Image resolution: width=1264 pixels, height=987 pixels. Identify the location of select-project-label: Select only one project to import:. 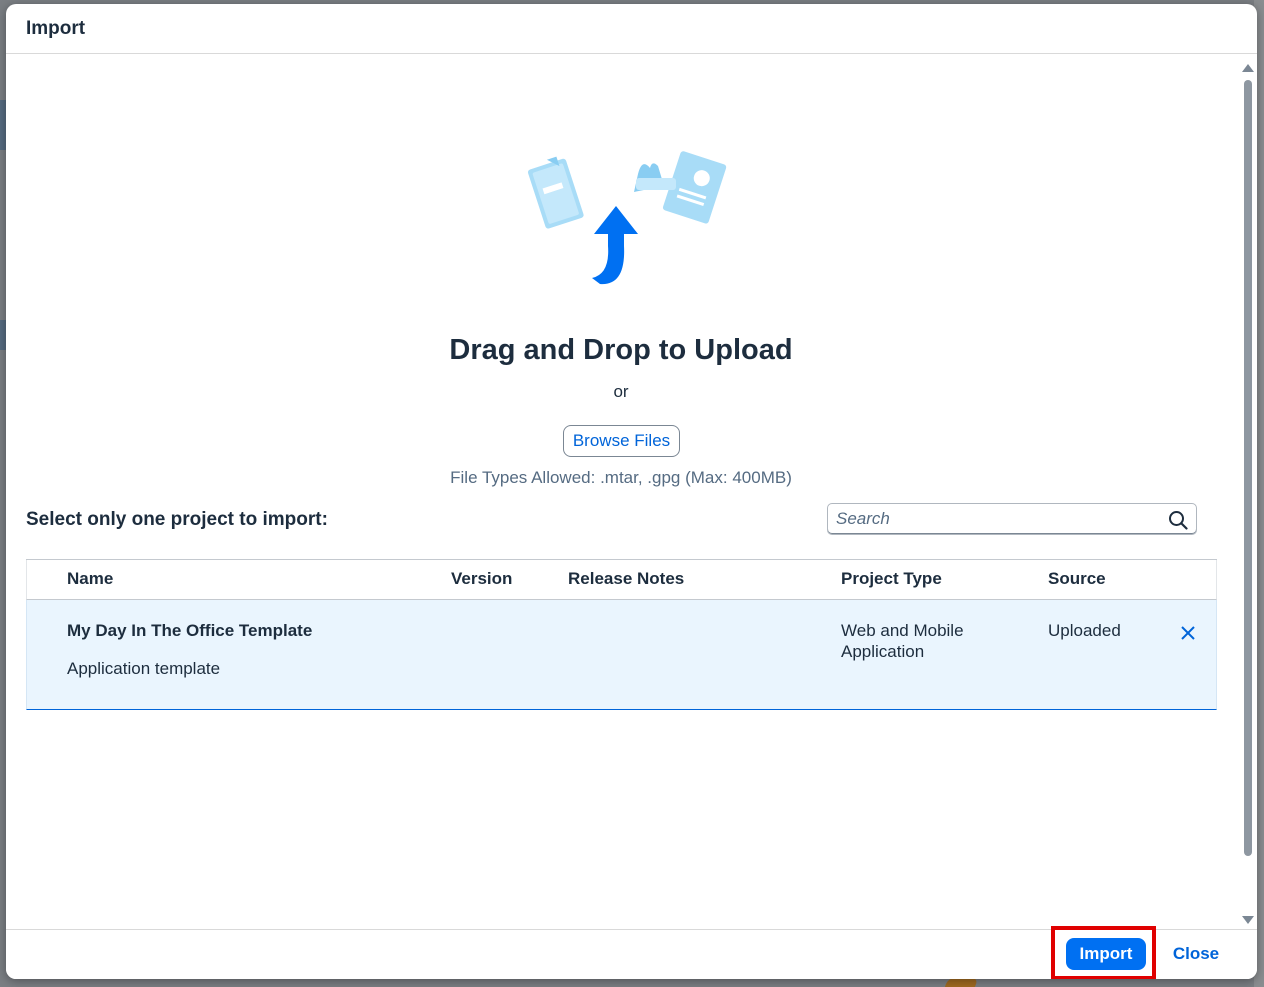
(177, 519).